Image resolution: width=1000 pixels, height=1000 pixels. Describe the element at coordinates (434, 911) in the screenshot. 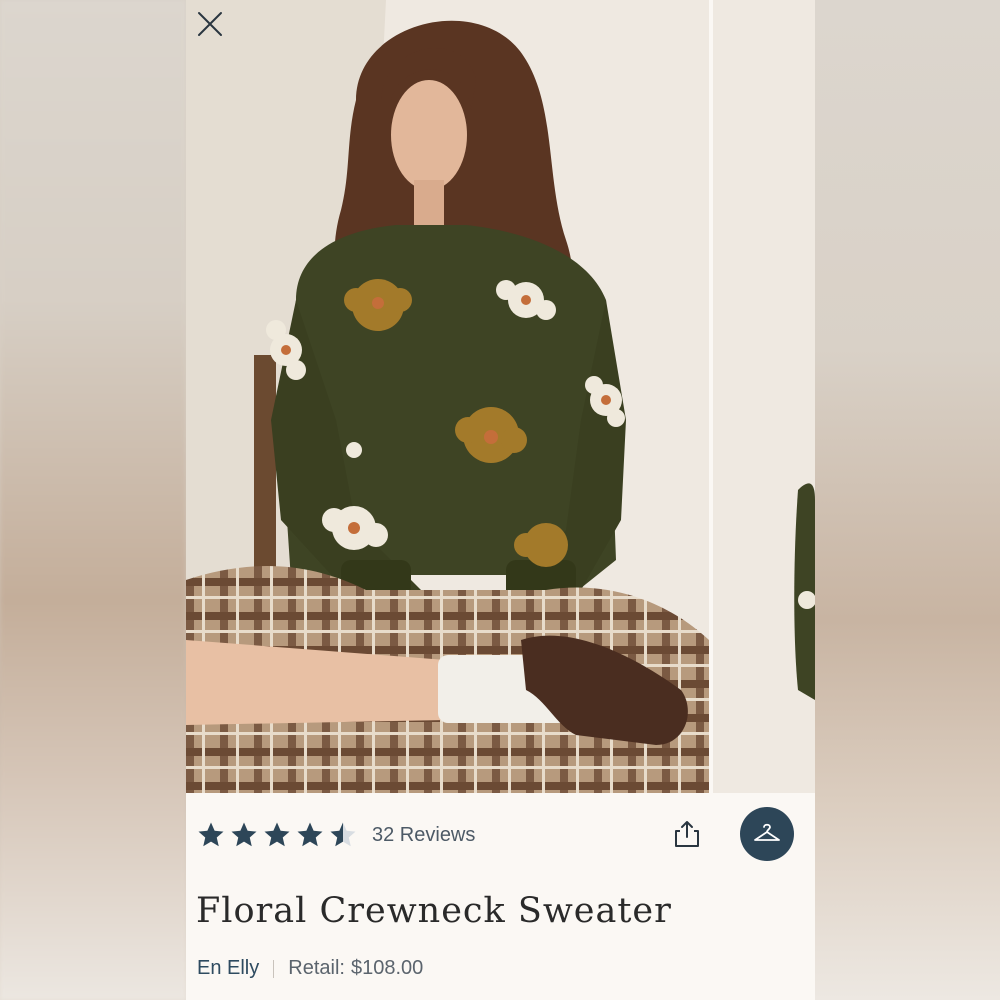

I see `product-title: Floral Crewneck Sweater` at that location.